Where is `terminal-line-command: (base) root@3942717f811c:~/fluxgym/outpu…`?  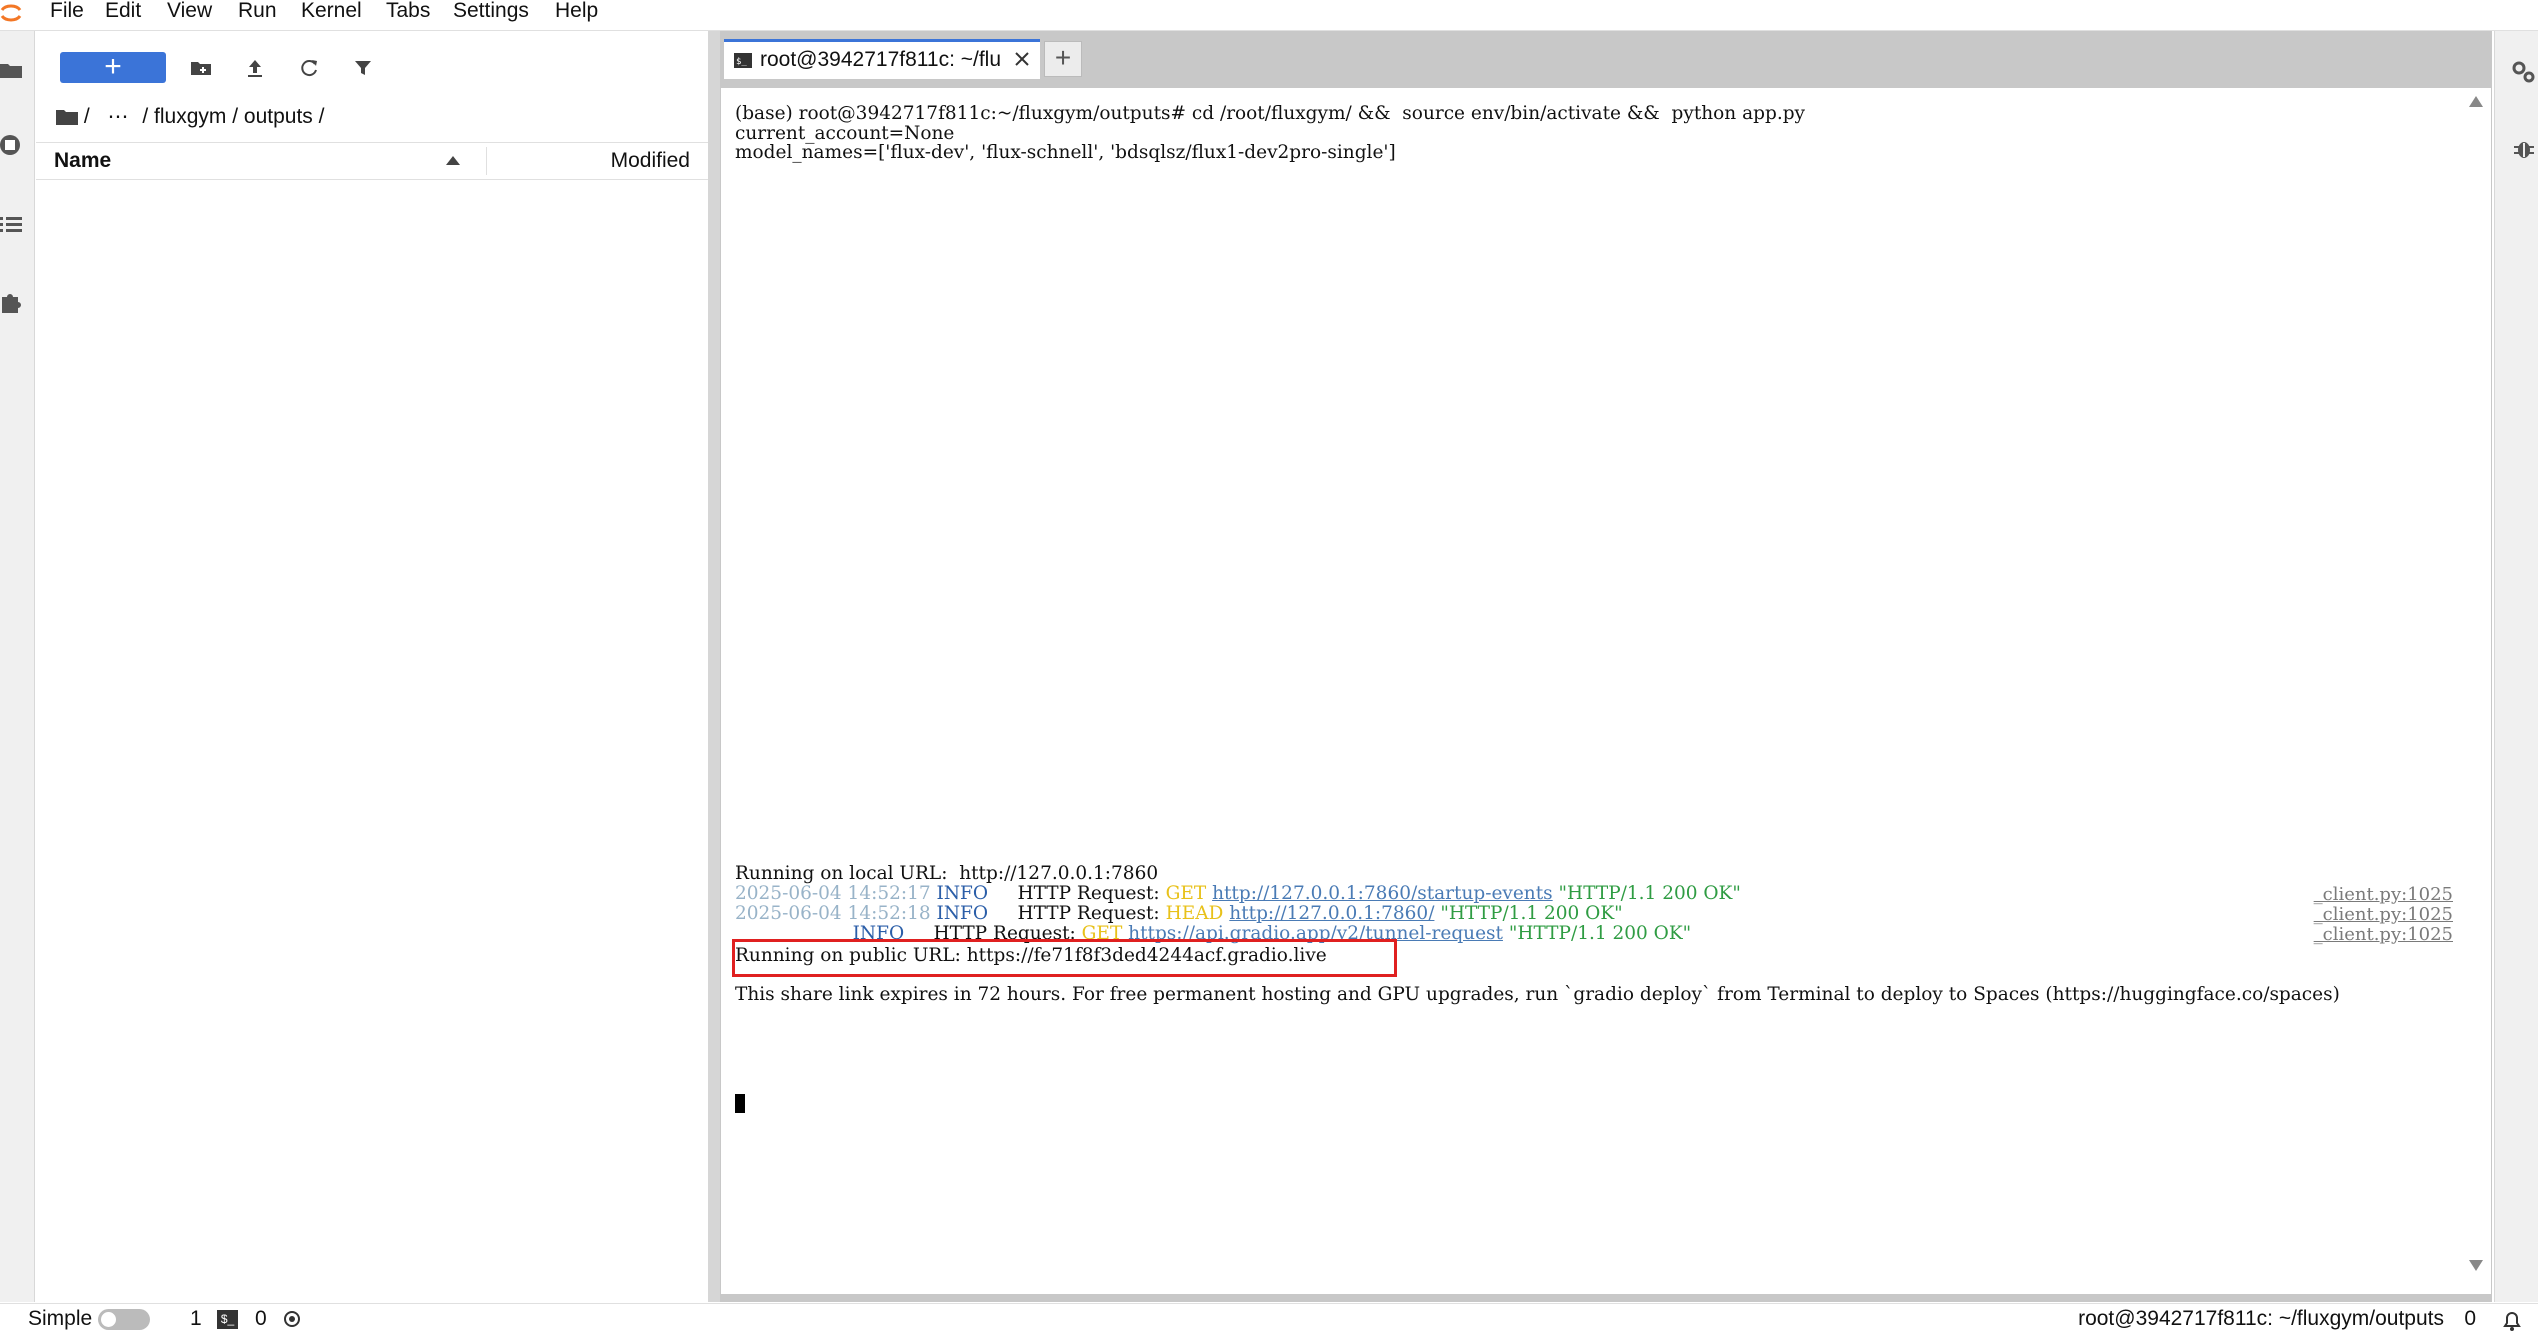 terminal-line-command: (base) root@3942717f811c:~/fluxgym/outpu… is located at coordinates (1270, 113).